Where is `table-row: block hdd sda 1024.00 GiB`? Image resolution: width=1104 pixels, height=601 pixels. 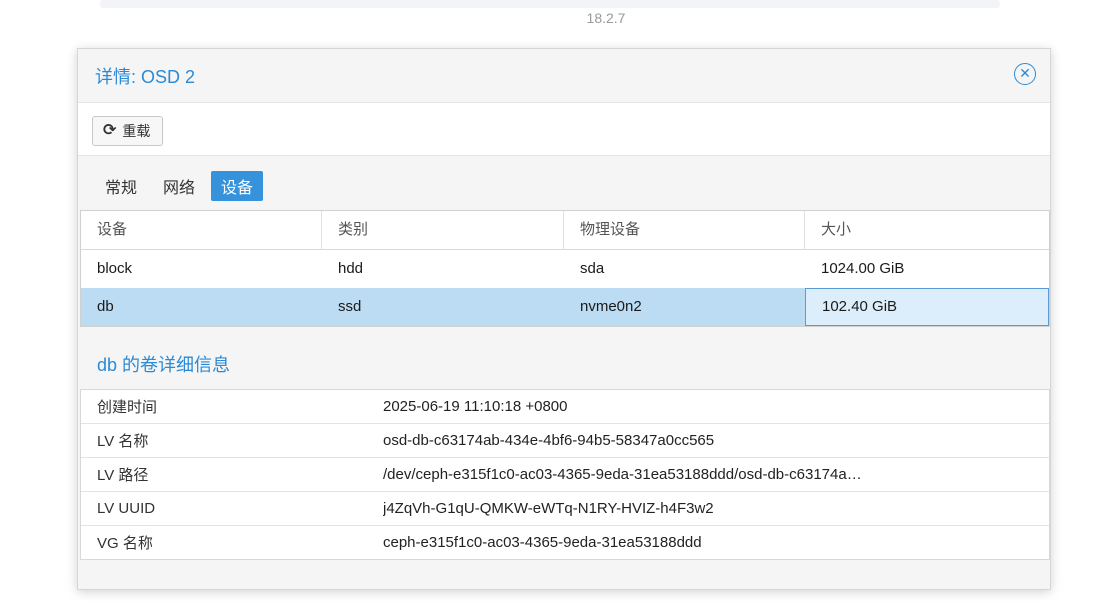
table-row: block hdd sda 1024.00 GiB is located at coordinates (565, 269).